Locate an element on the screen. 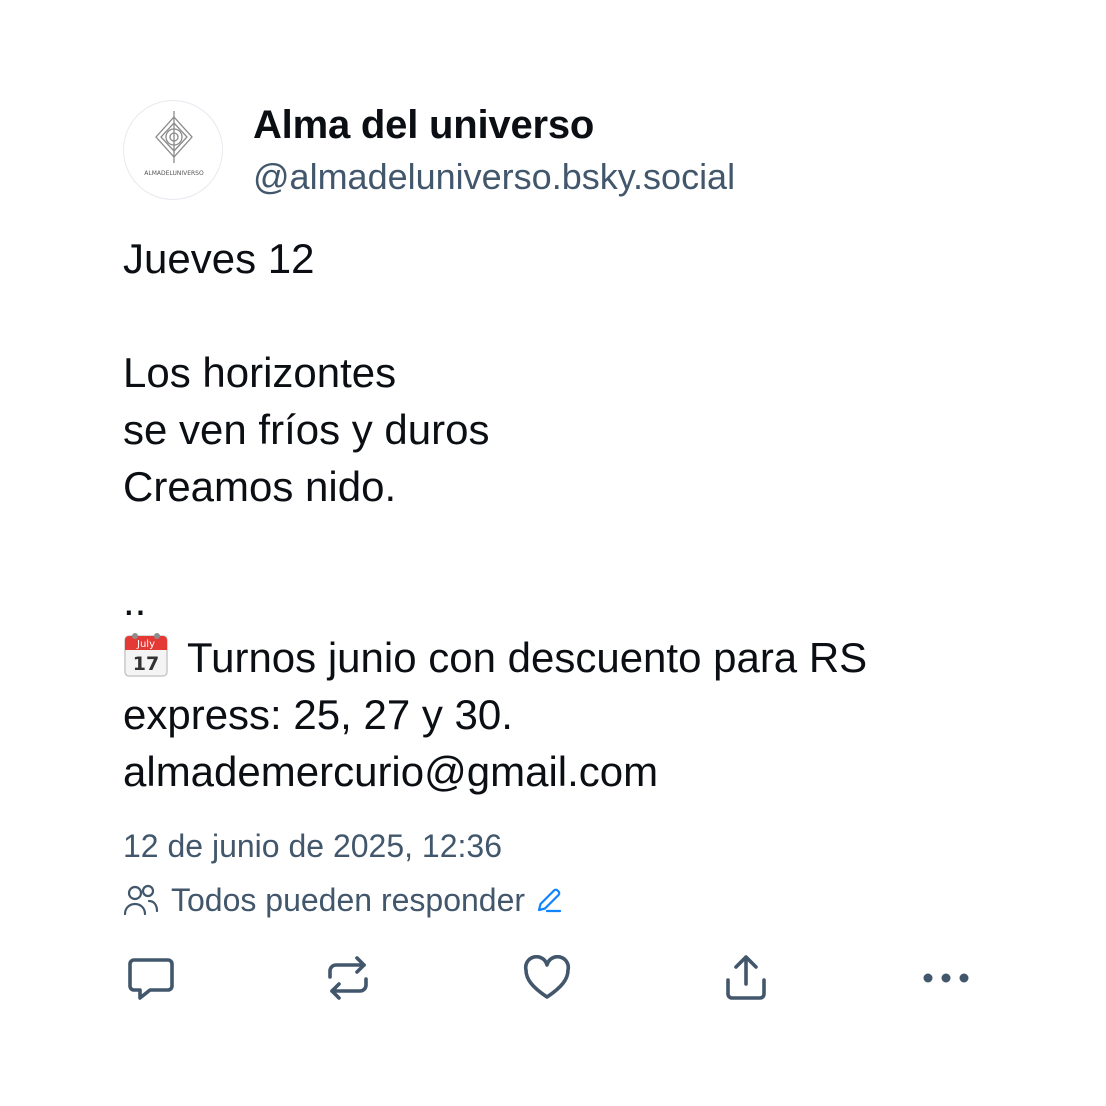  pencil-icon is located at coordinates (549, 900).